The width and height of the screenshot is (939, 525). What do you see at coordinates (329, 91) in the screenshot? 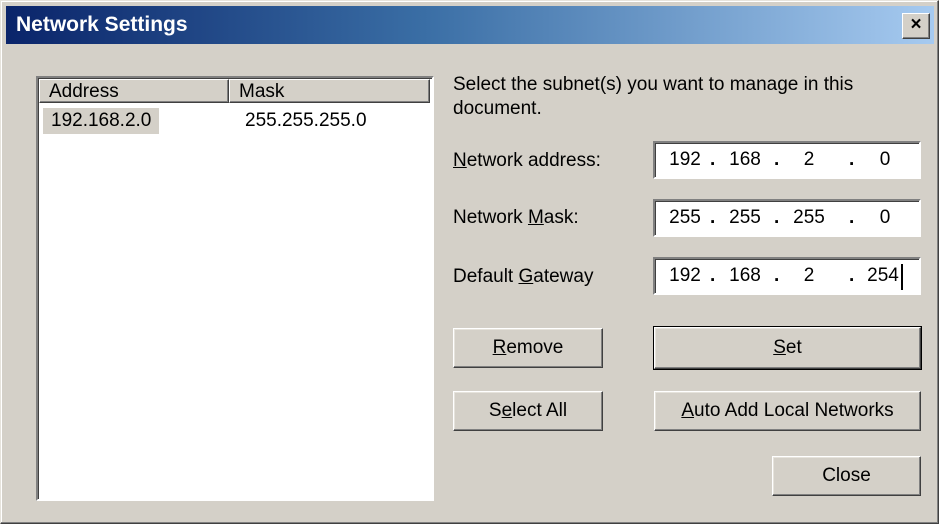
I see `column-header-mask: Mask` at bounding box center [329, 91].